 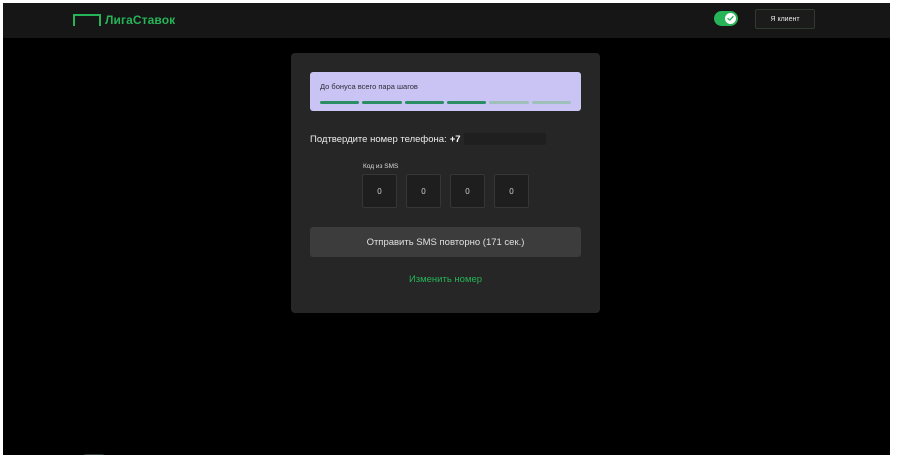 I want to click on theme-toggle, so click(x=726, y=18).